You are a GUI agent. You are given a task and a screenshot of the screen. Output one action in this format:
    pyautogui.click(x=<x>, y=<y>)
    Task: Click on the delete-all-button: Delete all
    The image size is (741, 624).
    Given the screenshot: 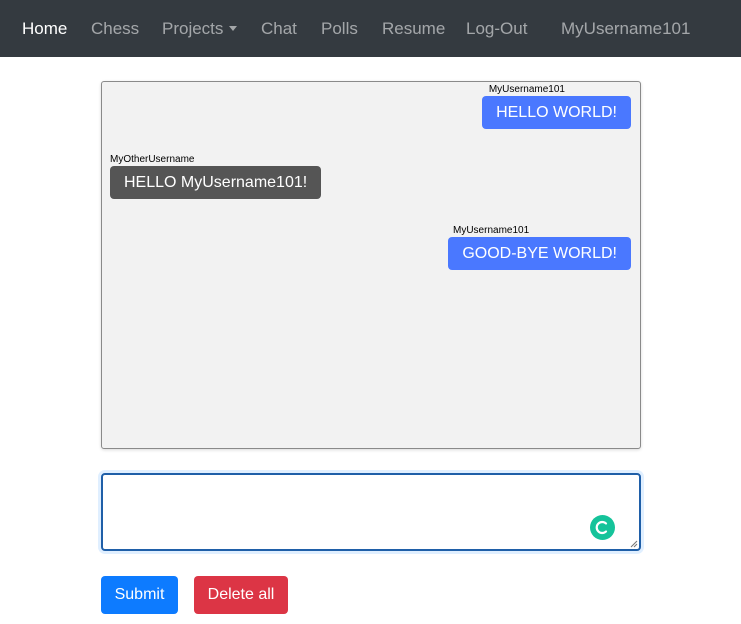 What is the action you would take?
    pyautogui.click(x=241, y=595)
    